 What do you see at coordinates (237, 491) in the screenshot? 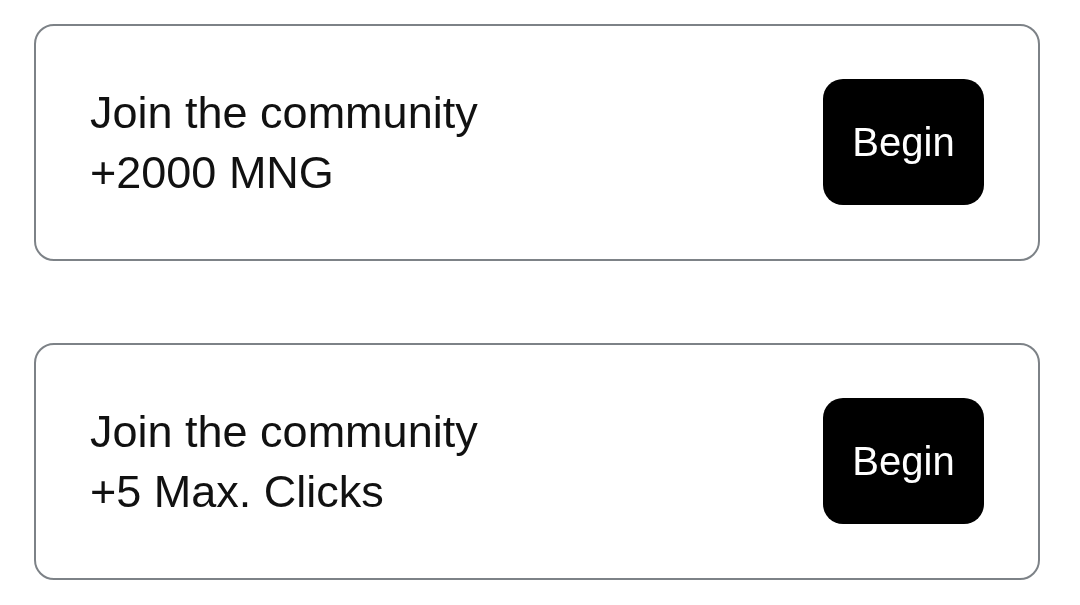
I see `task-reward: +5 Max. Clicks` at bounding box center [237, 491].